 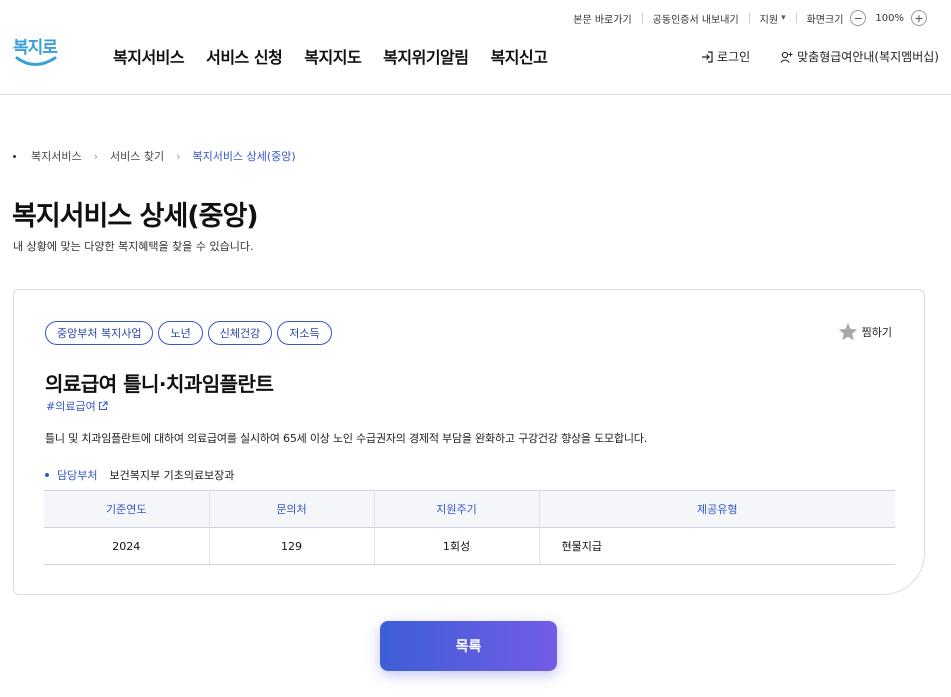 I want to click on zoom-value: 100%, so click(x=889, y=18).